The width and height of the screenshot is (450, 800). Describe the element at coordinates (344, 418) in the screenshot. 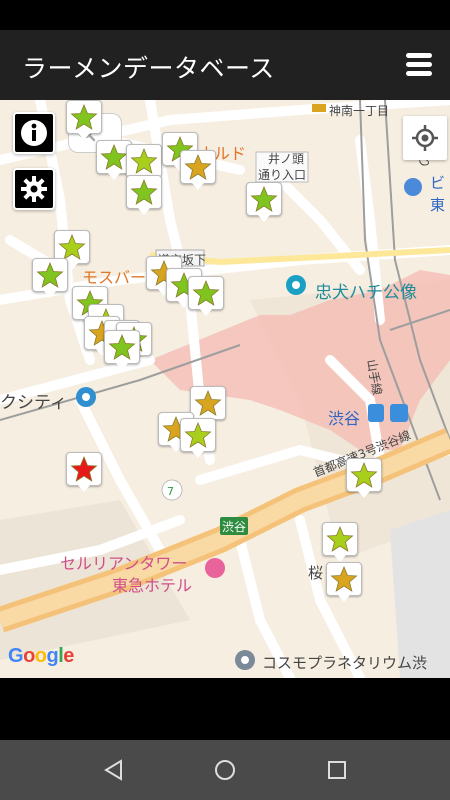

I see `map-label-shibuya: 渋谷` at that location.